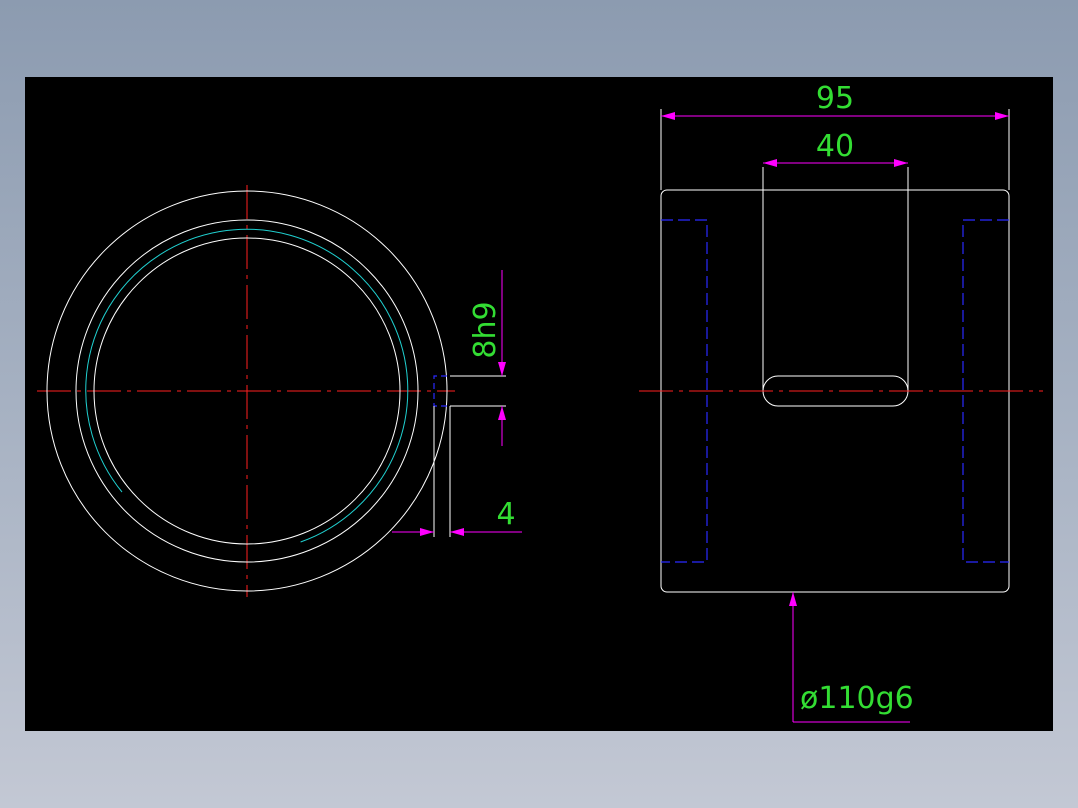  I want to click on dimension-95: 95, so click(835, 98).